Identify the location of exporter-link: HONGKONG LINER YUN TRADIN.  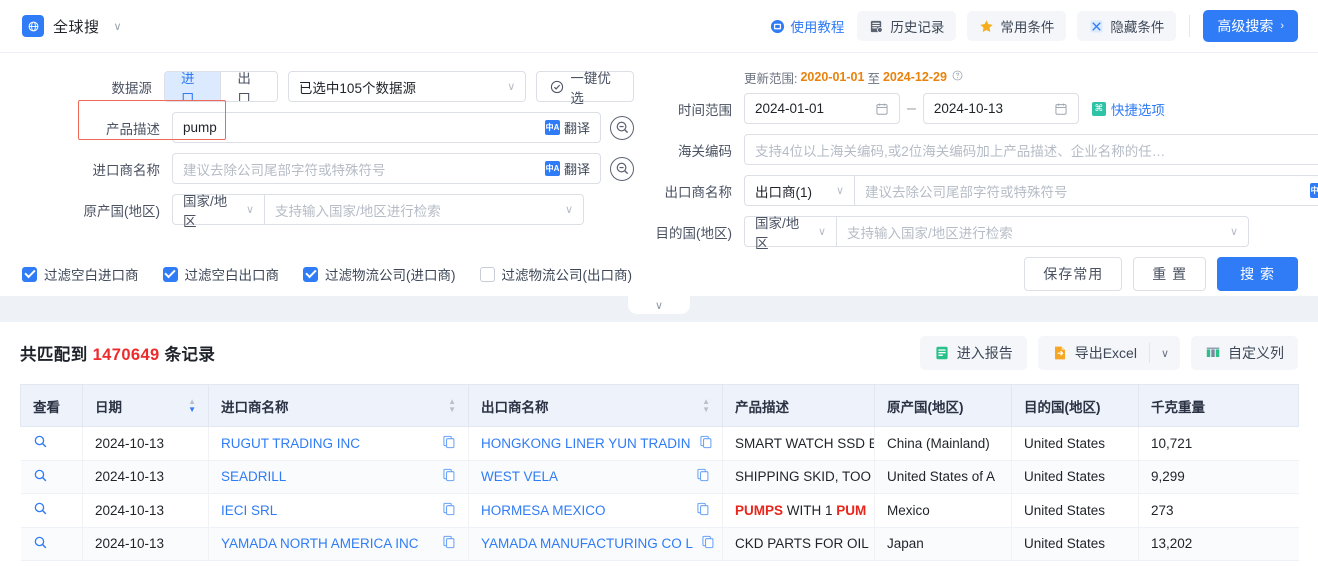
(586, 443).